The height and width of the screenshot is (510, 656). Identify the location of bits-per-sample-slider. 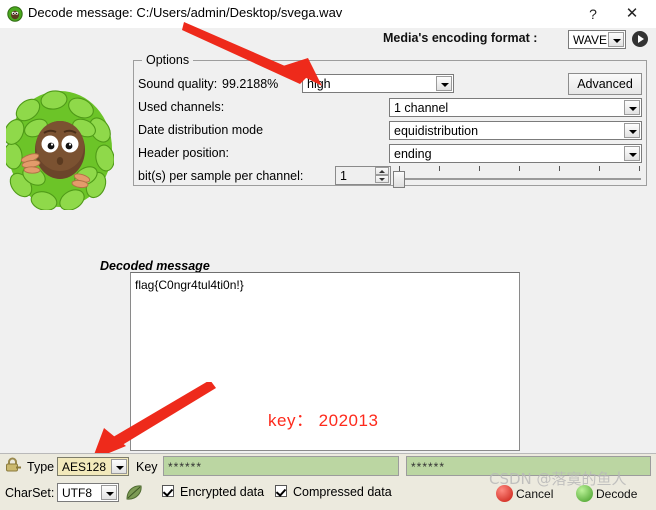
(518, 175).